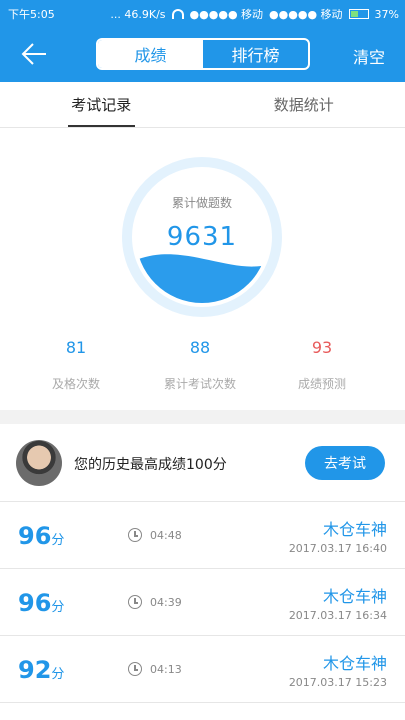 This screenshot has width=405, height=720. I want to click on carrier-1: ●●●●● 移动, so click(226, 14).